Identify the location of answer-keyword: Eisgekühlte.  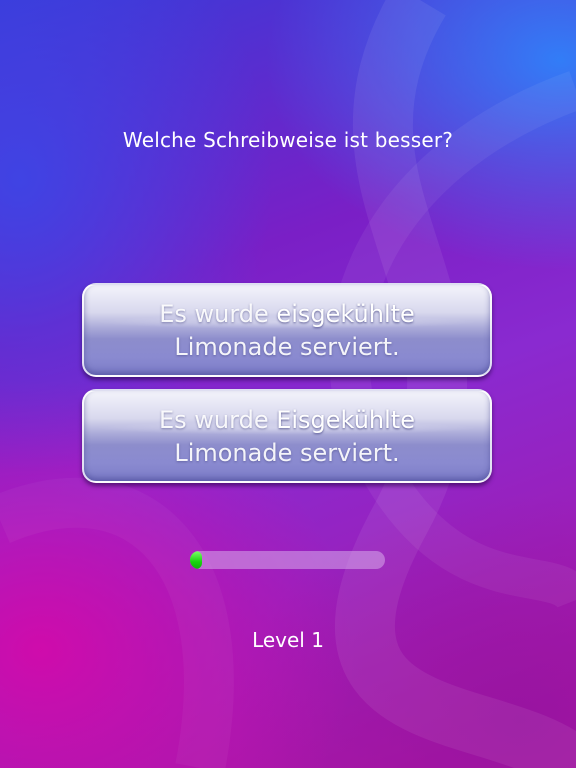
(345, 420).